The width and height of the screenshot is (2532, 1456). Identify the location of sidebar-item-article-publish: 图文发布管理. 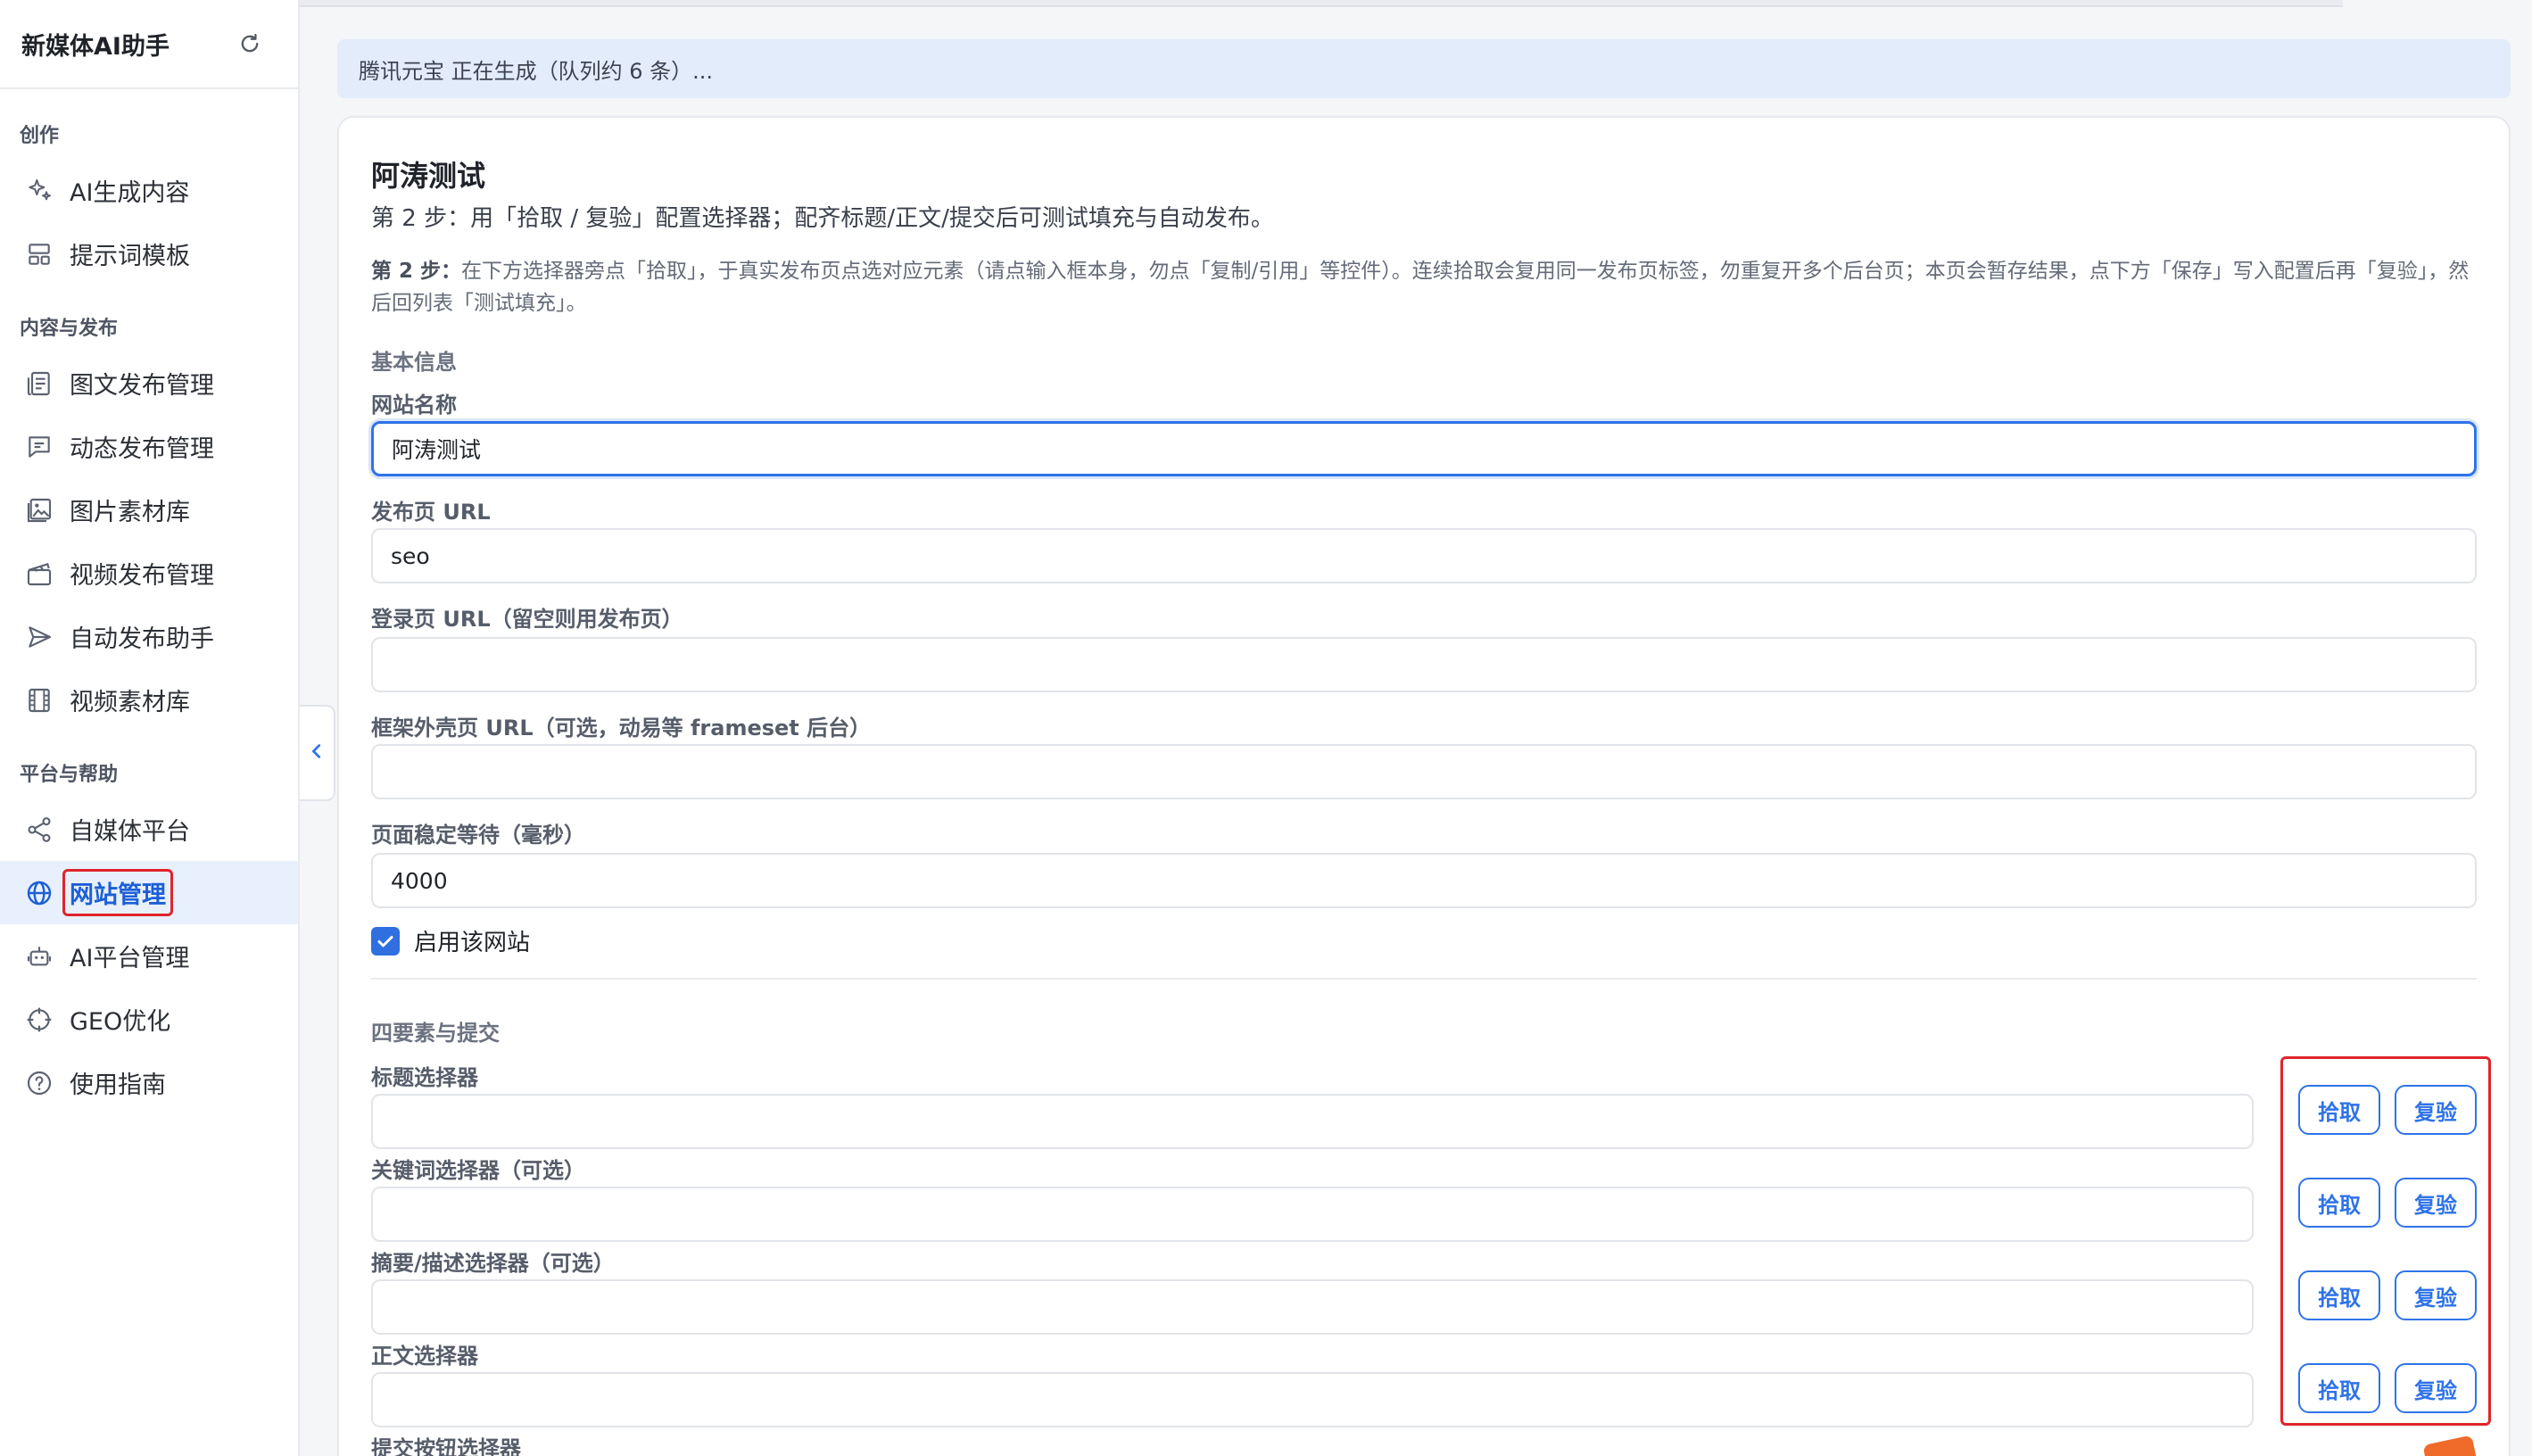
(149, 384).